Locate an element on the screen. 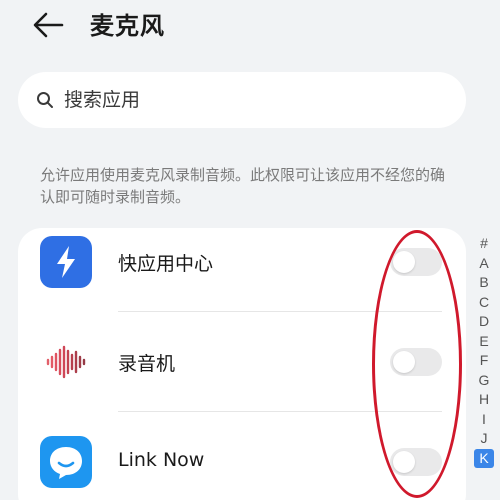  index-letter: J is located at coordinates (484, 439).